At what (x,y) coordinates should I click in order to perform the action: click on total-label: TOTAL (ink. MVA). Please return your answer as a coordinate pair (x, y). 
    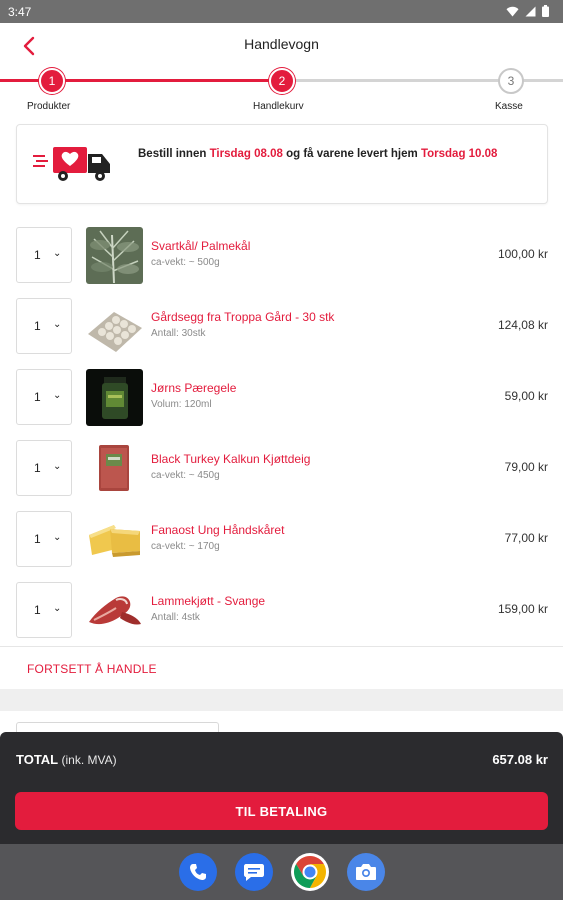
    Looking at the image, I should click on (66, 759).